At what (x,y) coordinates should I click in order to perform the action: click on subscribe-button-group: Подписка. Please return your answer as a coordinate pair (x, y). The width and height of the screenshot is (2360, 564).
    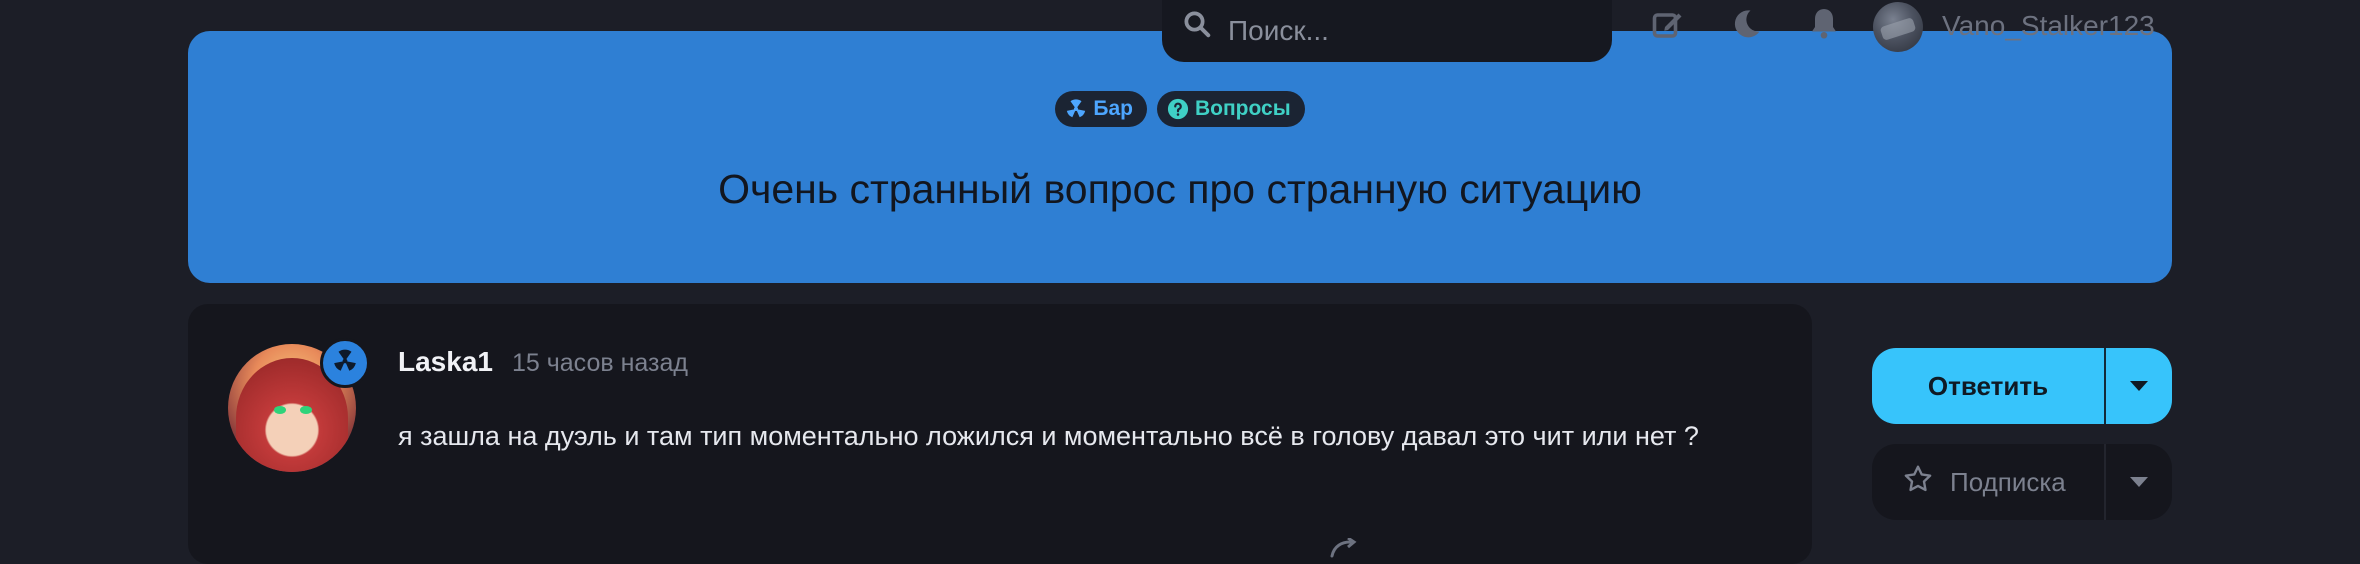
    Looking at the image, I should click on (2022, 482).